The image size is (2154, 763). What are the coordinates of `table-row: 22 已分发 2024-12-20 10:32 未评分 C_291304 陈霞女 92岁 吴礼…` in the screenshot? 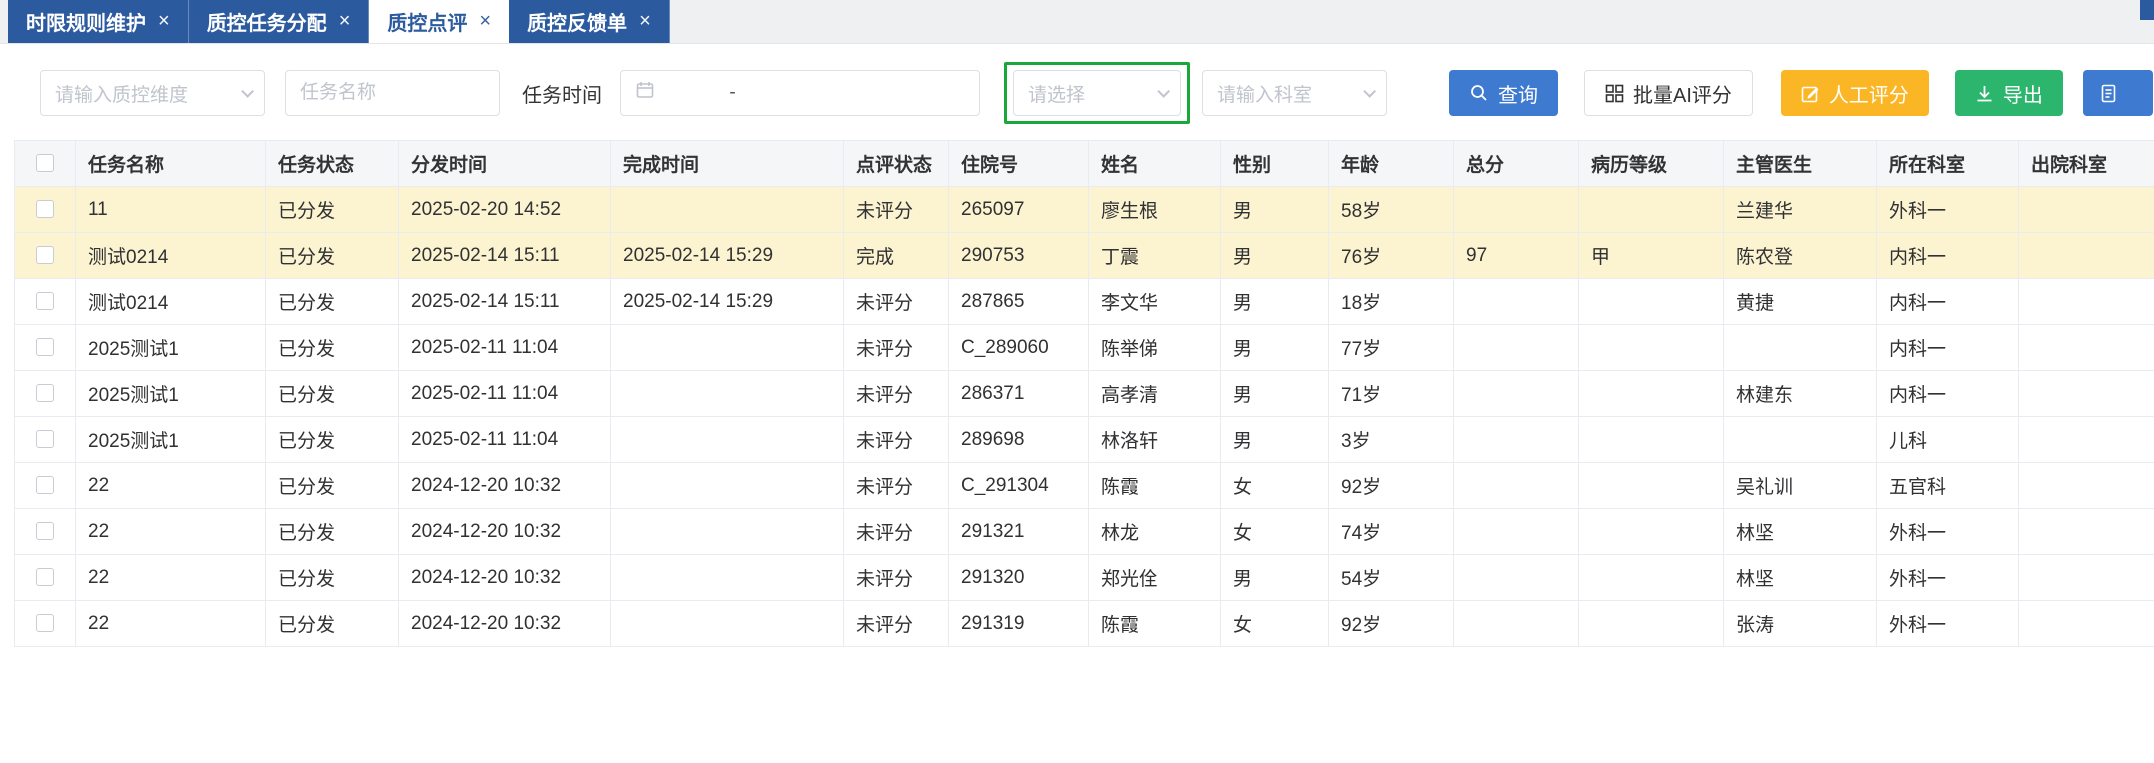 It's located at (1084, 485).